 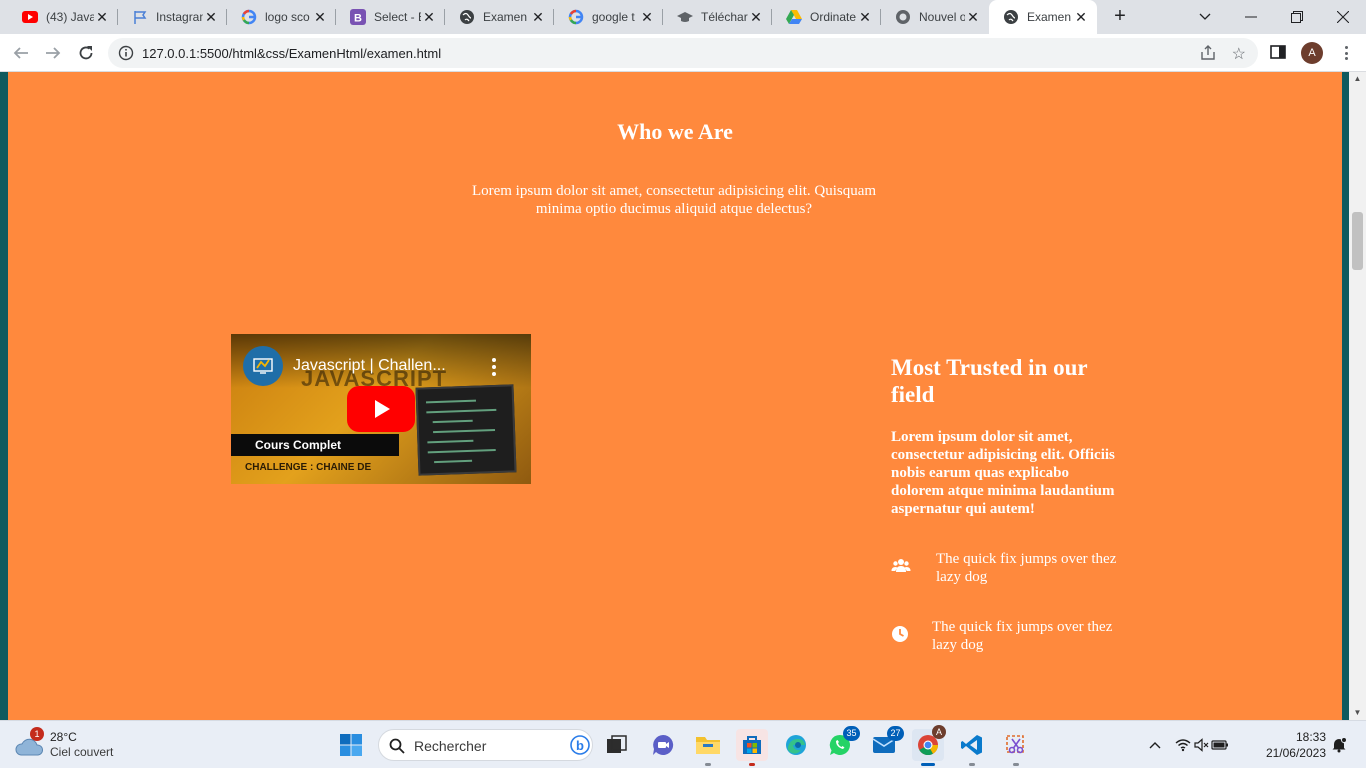 I want to click on tab-examen-1: Examen ✕, so click(x=499, y=17).